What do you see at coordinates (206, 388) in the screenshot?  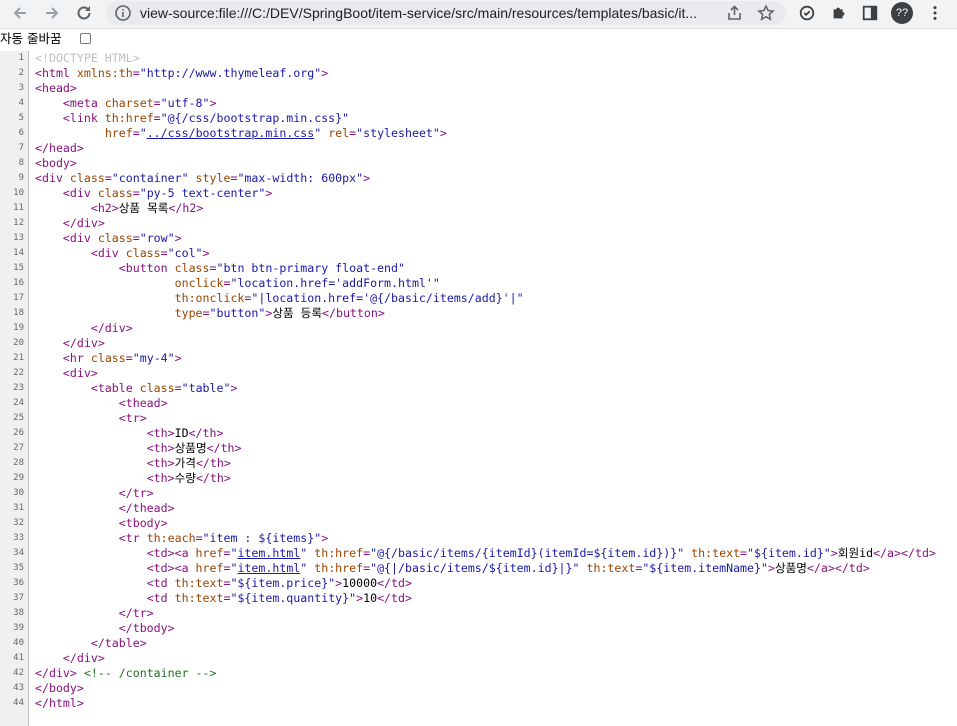 I see `attr-value: "table"` at bounding box center [206, 388].